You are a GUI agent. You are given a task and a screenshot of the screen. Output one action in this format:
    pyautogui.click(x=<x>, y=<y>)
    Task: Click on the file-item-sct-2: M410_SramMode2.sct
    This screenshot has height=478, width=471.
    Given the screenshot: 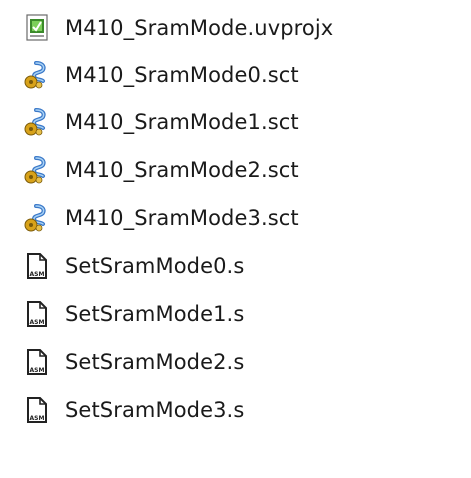 What is the action you would take?
    pyautogui.click(x=242, y=170)
    